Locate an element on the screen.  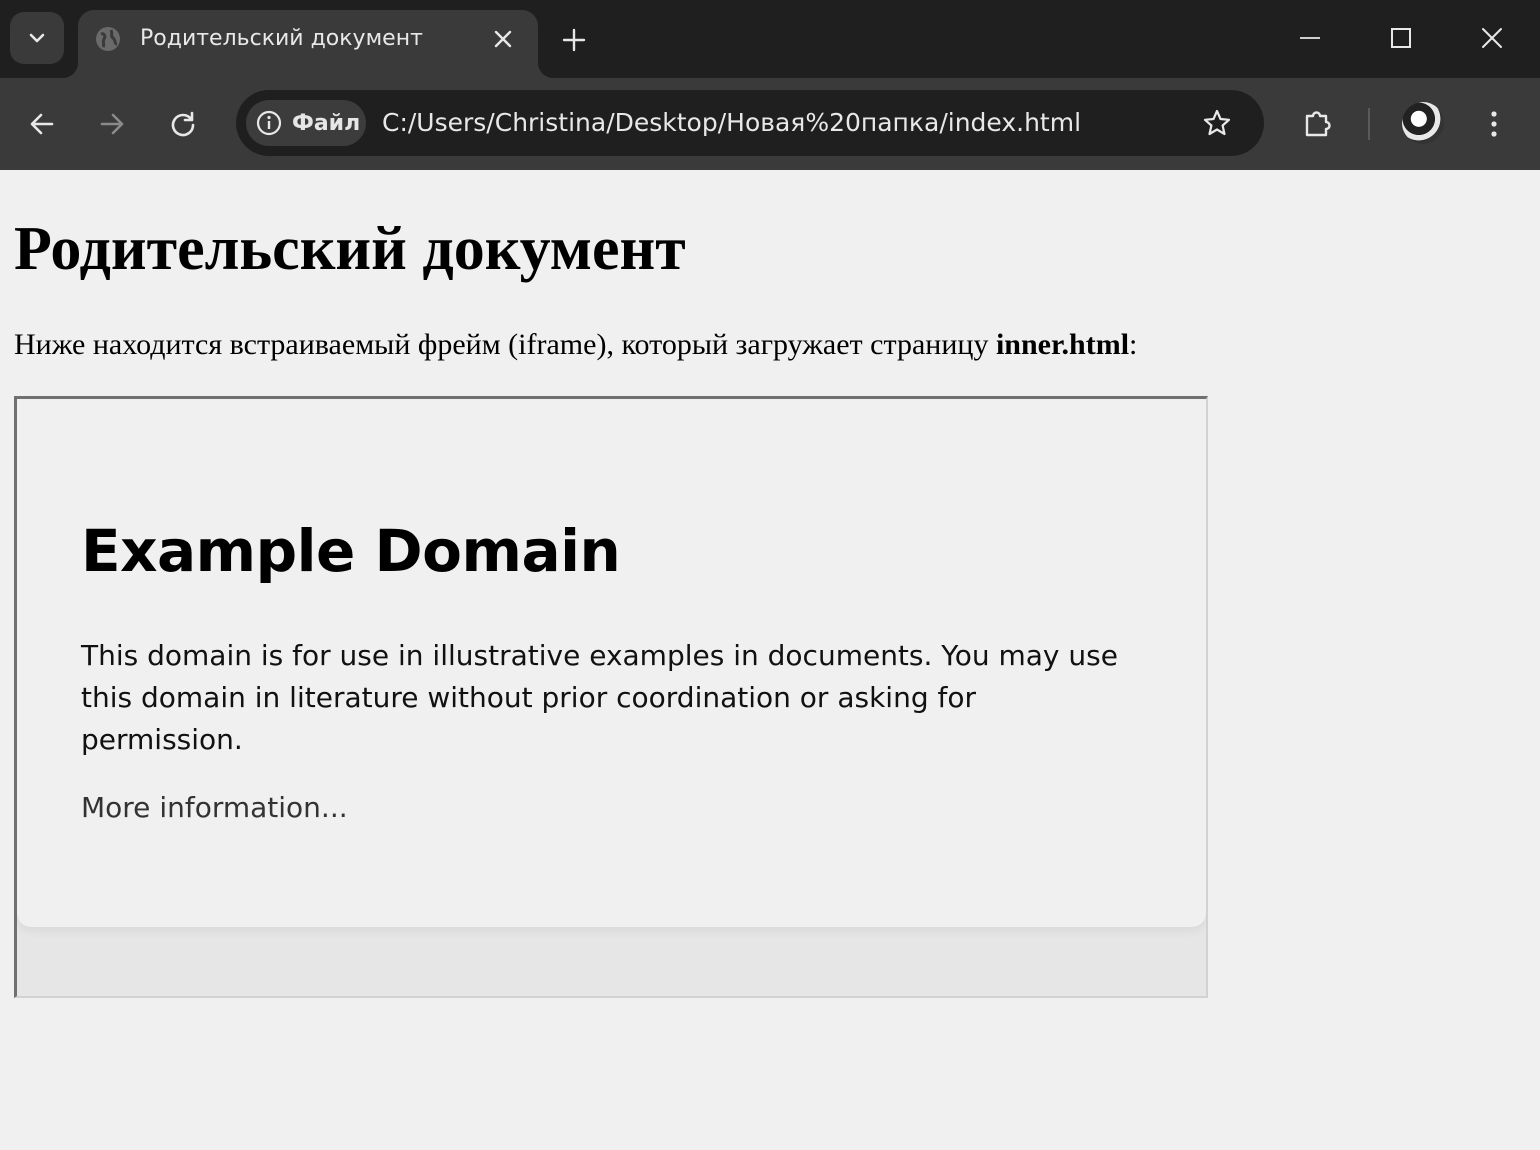
close-window-button is located at coordinates (1492, 38).